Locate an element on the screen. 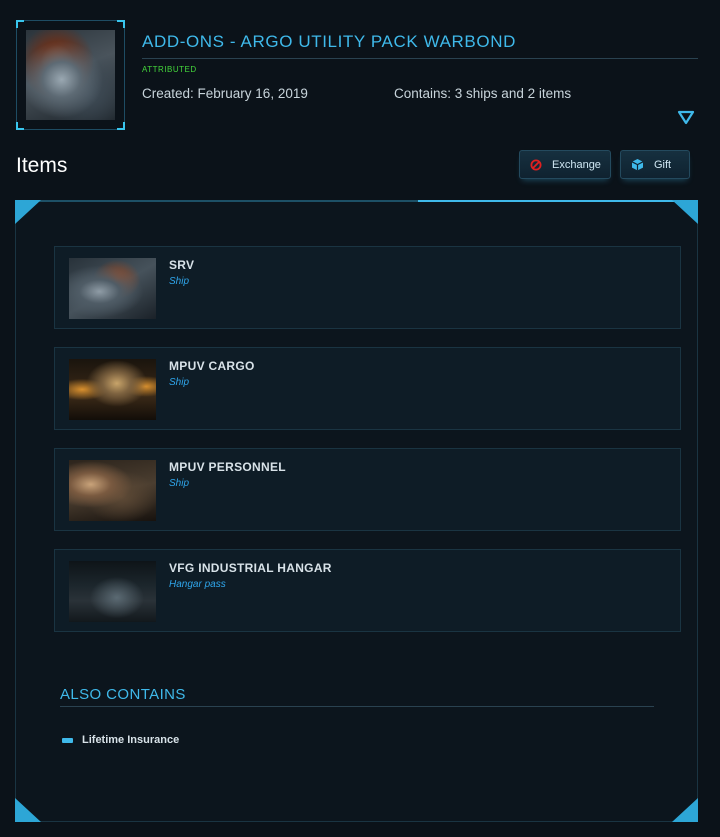 This screenshot has width=720, height=837. contents-summary: Contains: 3 ships and 2 items is located at coordinates (483, 93).